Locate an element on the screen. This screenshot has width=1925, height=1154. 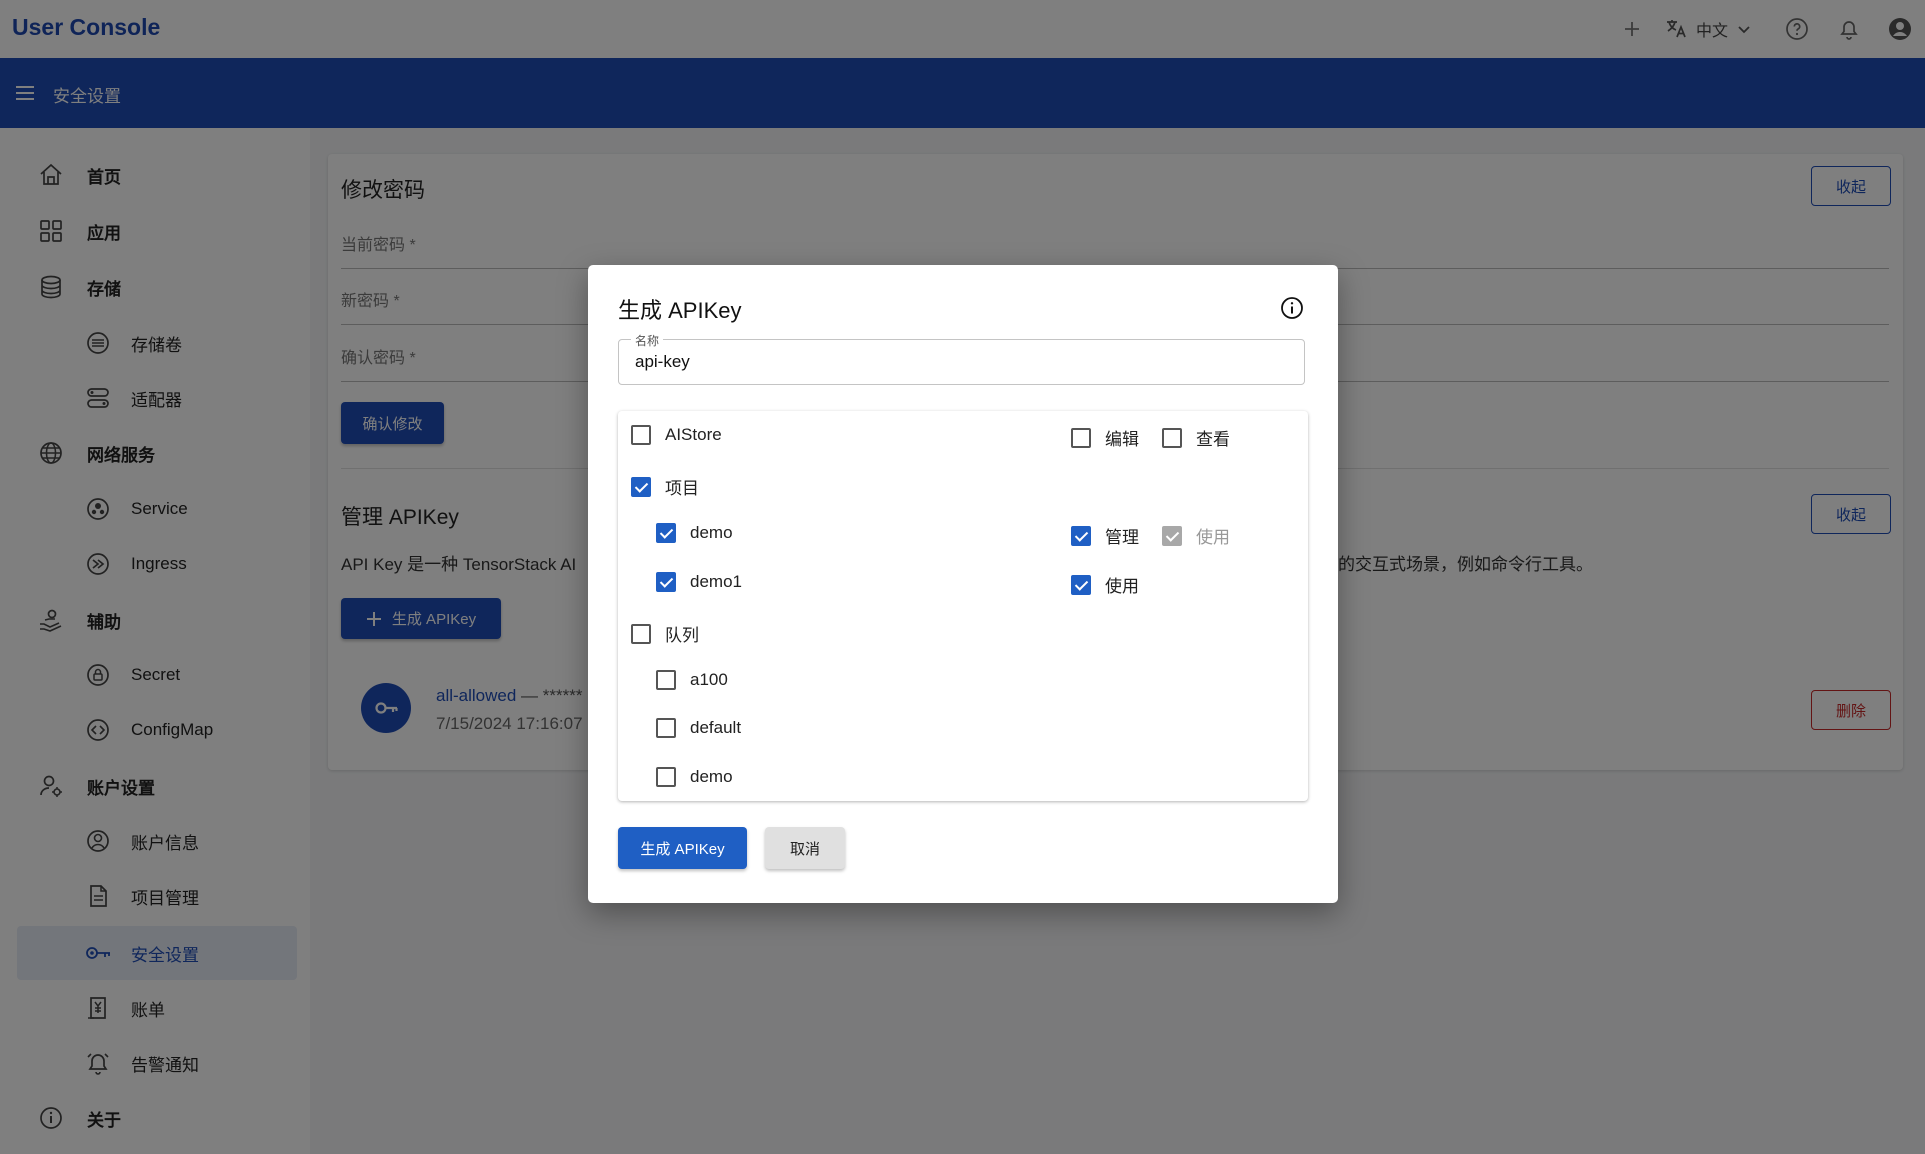
dialog-cancel-button: 取消 is located at coordinates (805, 848).